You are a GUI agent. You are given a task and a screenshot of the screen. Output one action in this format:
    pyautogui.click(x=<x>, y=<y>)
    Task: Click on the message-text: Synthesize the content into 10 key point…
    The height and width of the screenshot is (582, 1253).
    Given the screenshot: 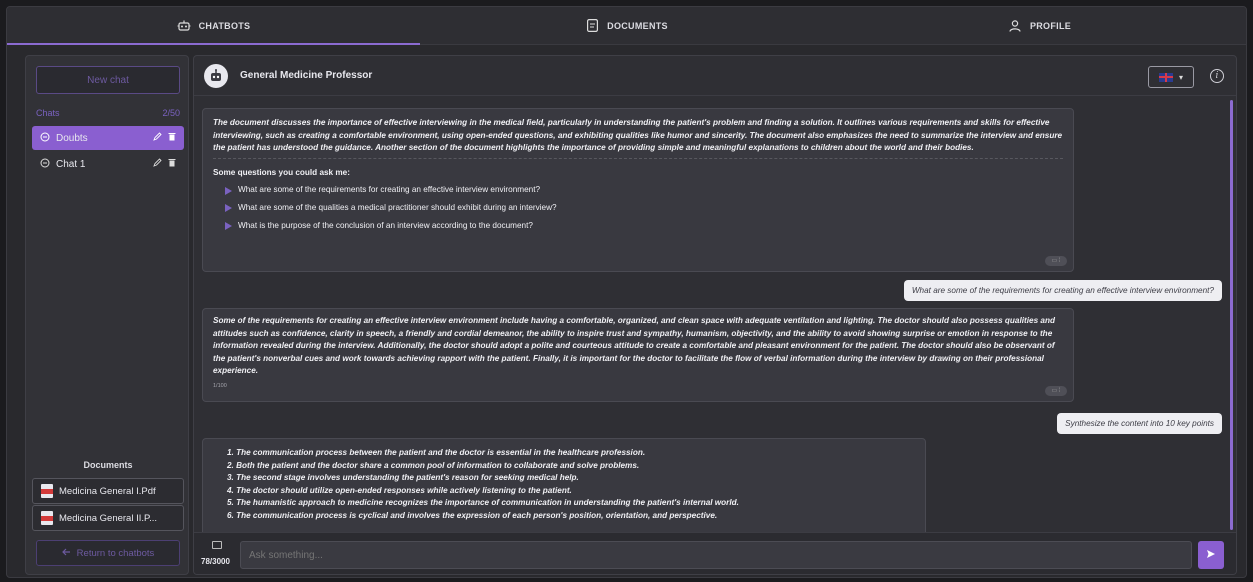 What is the action you would take?
    pyautogui.click(x=1139, y=423)
    